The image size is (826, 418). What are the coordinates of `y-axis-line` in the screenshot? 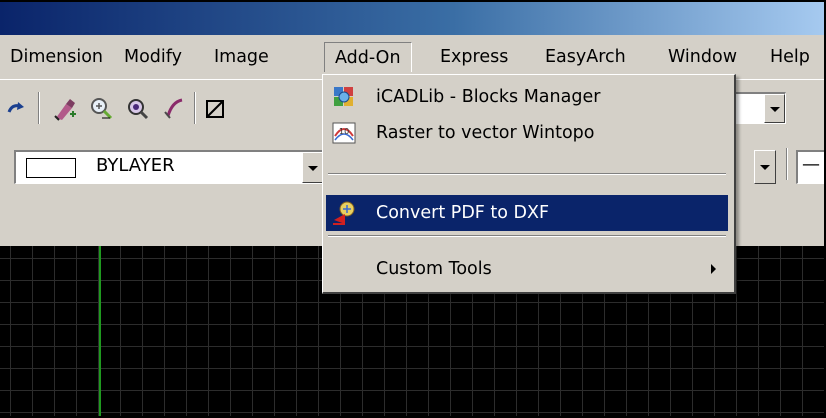 It's located at (100, 331).